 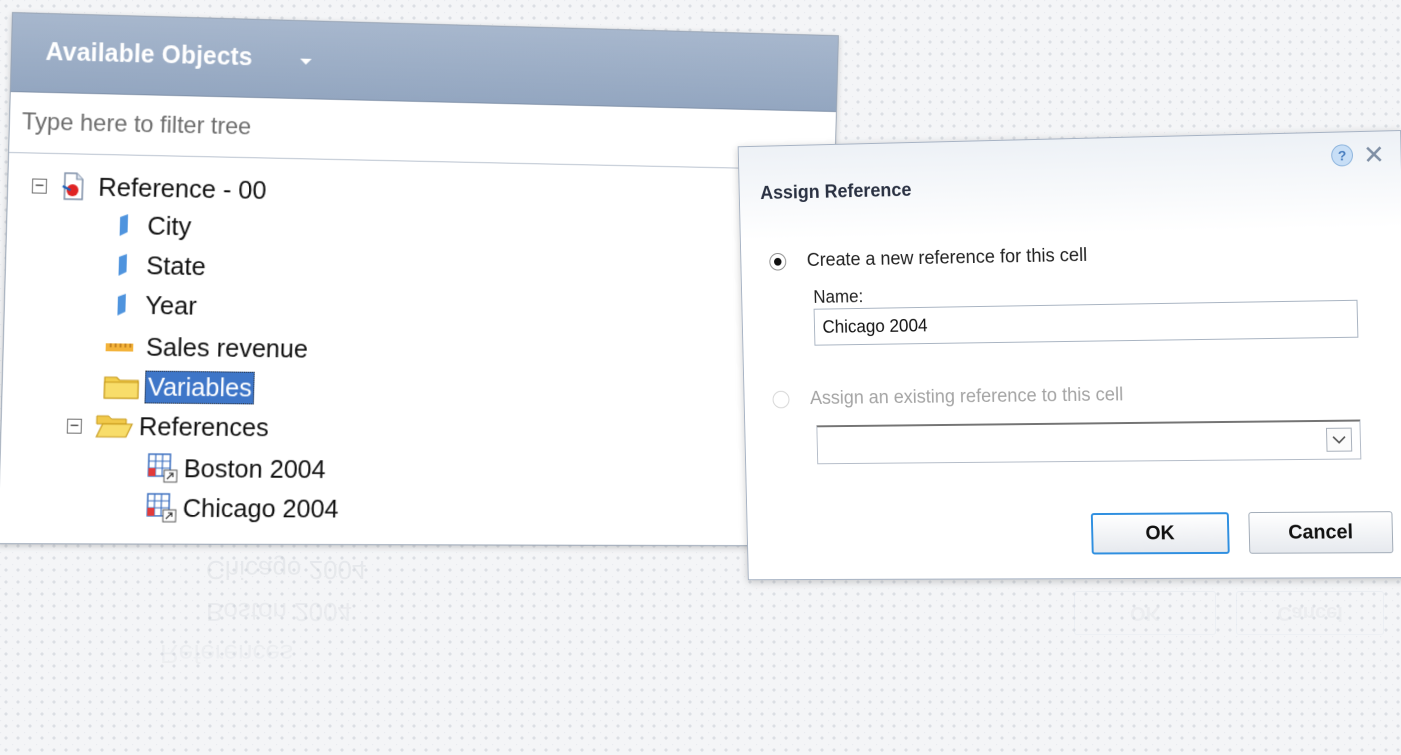 What do you see at coordinates (204, 426) in the screenshot?
I see `tree-node-label: References` at bounding box center [204, 426].